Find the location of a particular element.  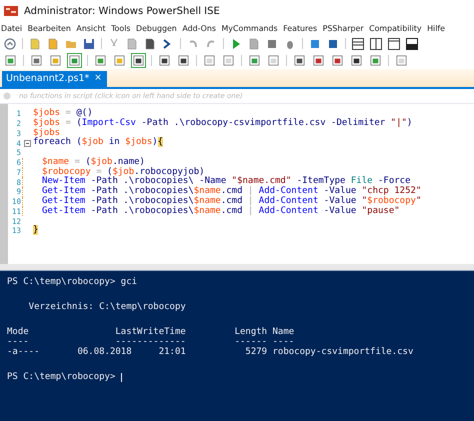

console-line: Mode LastWriteTime Length Name is located at coordinates (150, 332).